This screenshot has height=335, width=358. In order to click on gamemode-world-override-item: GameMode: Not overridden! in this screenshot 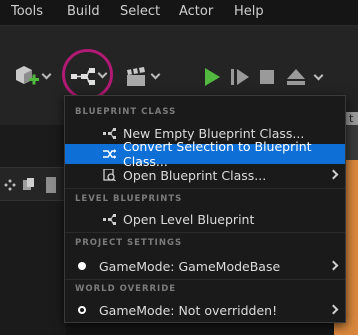, I will do `click(205, 310)`.